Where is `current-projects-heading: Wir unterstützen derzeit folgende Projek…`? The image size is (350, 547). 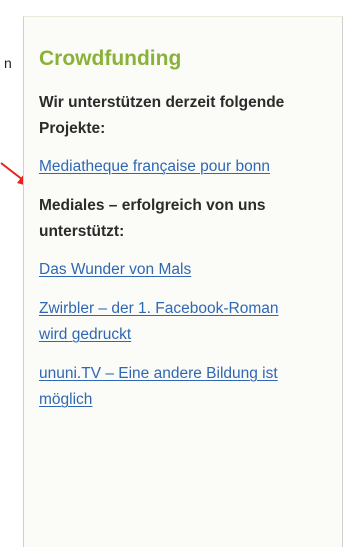
current-projects-heading: Wir unterstützen derzeit folgende Projek… is located at coordinates (162, 115).